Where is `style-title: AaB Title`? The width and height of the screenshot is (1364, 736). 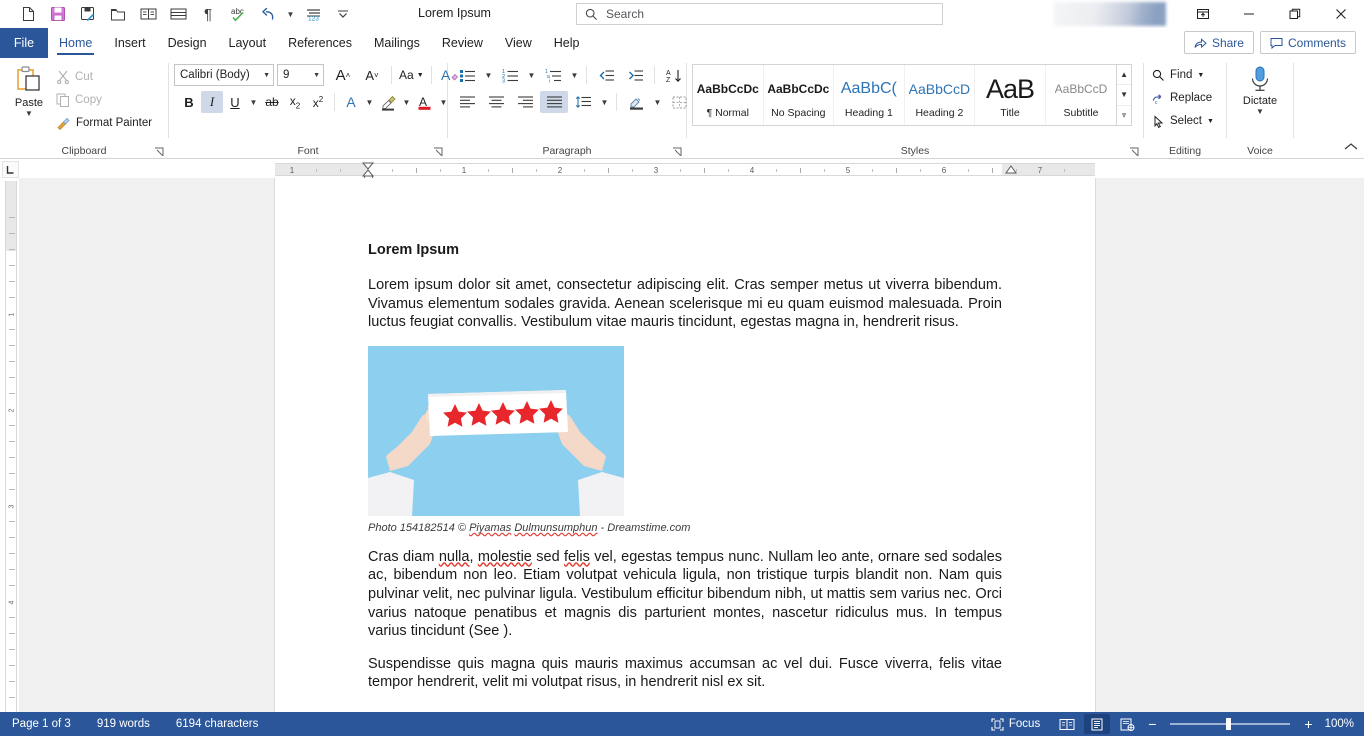
style-title: AaB Title is located at coordinates (1010, 95).